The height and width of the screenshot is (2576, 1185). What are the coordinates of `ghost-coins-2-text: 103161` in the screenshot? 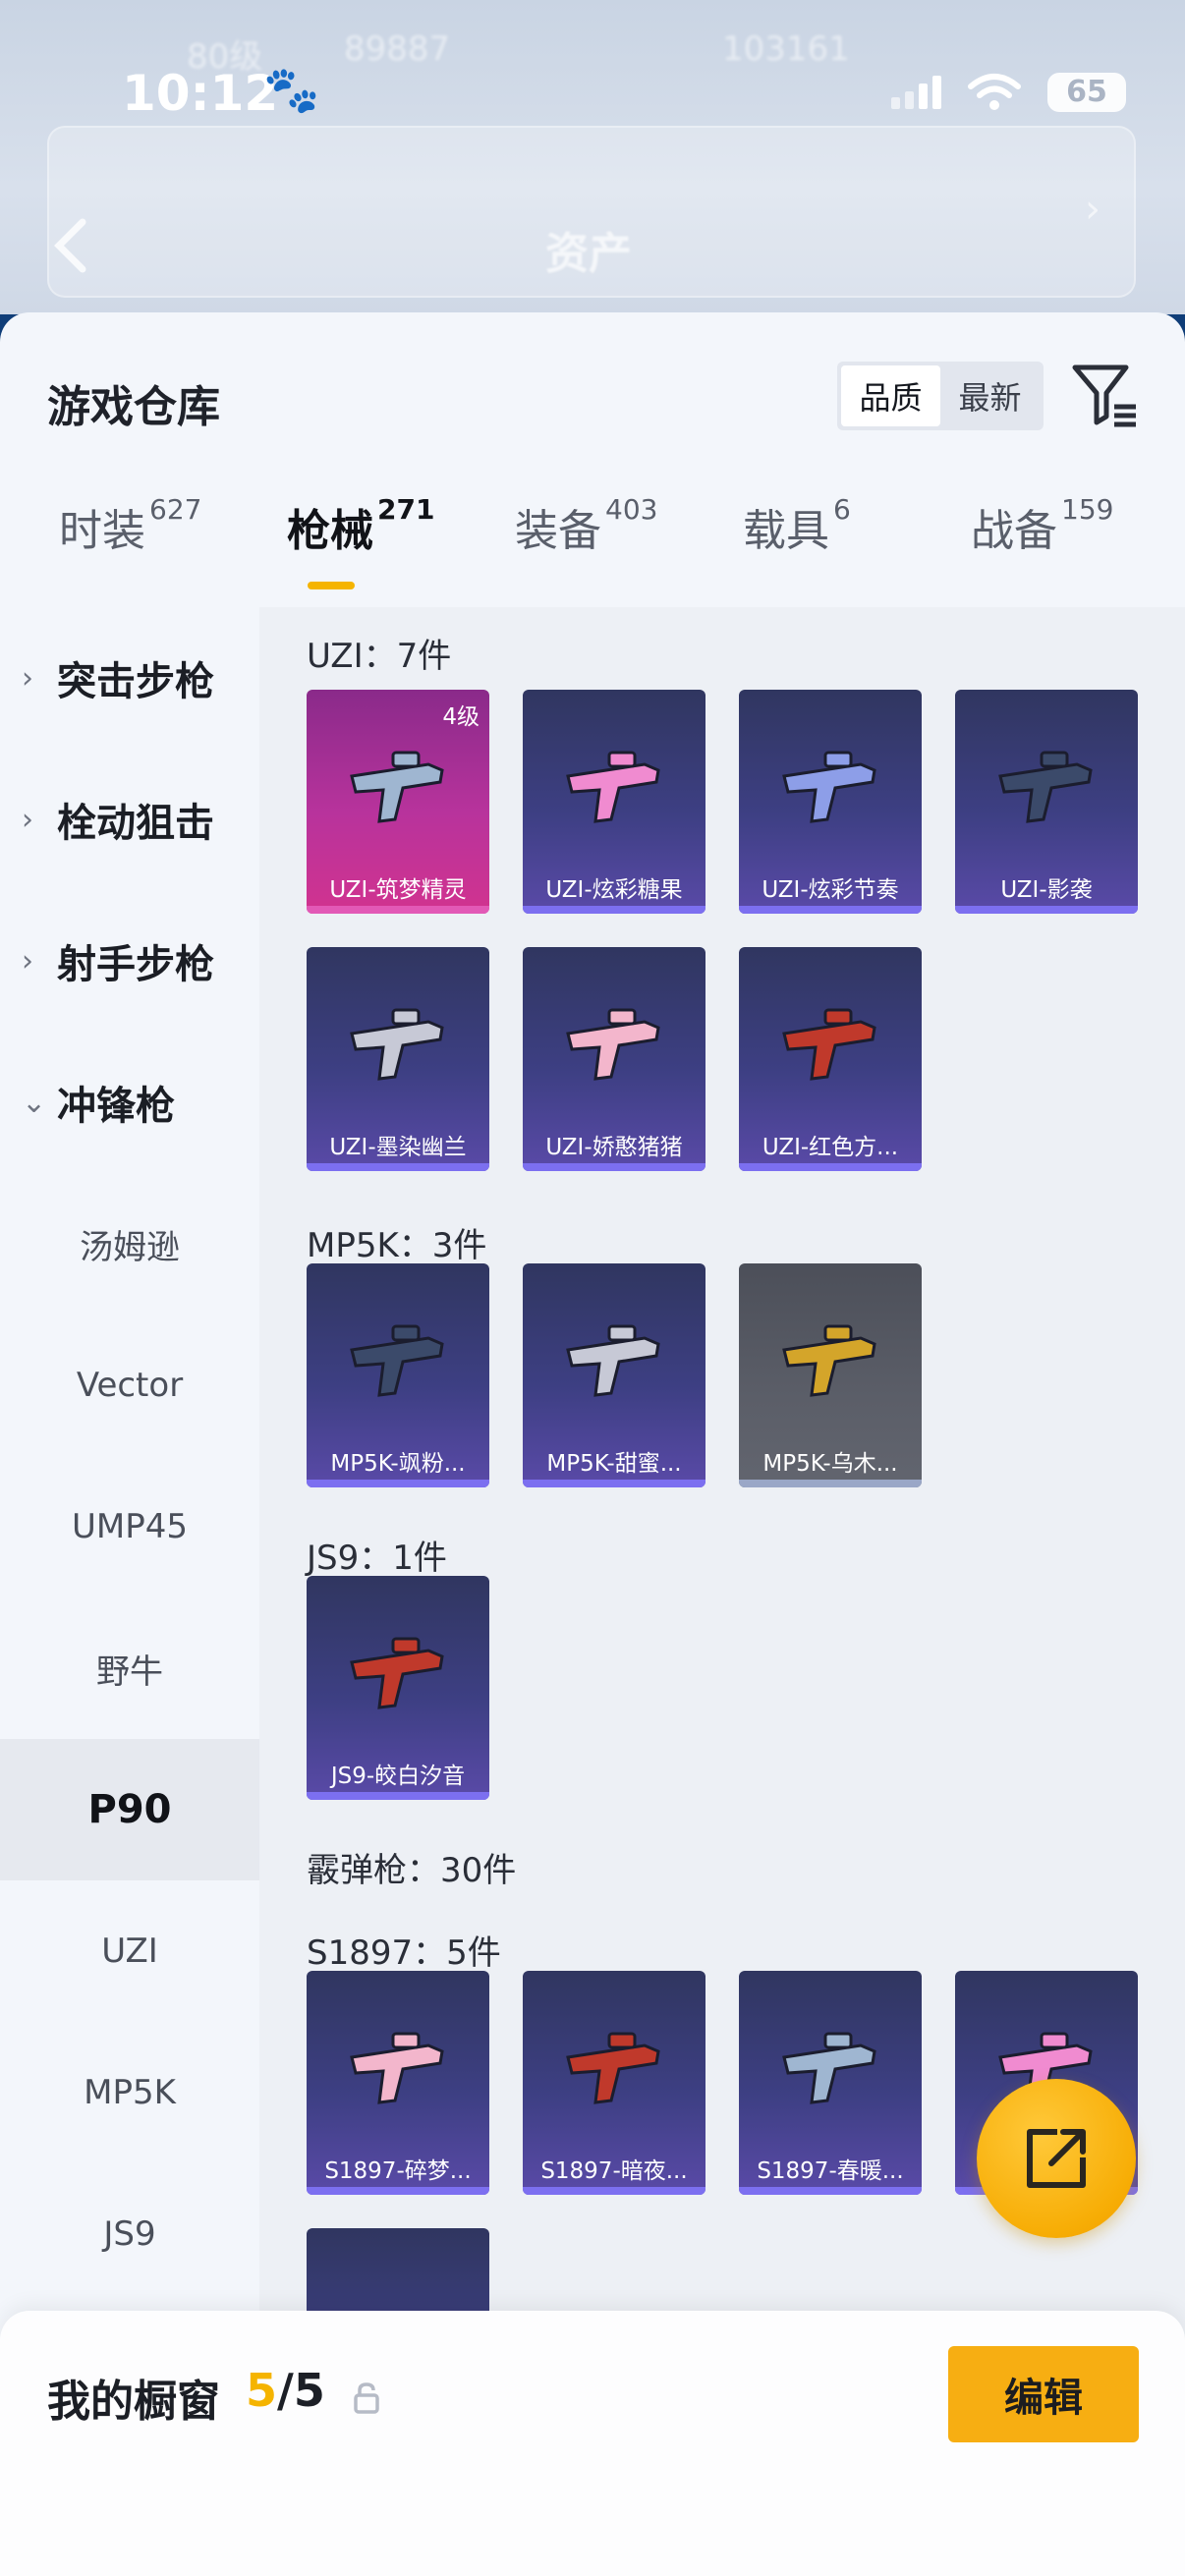 It's located at (786, 49).